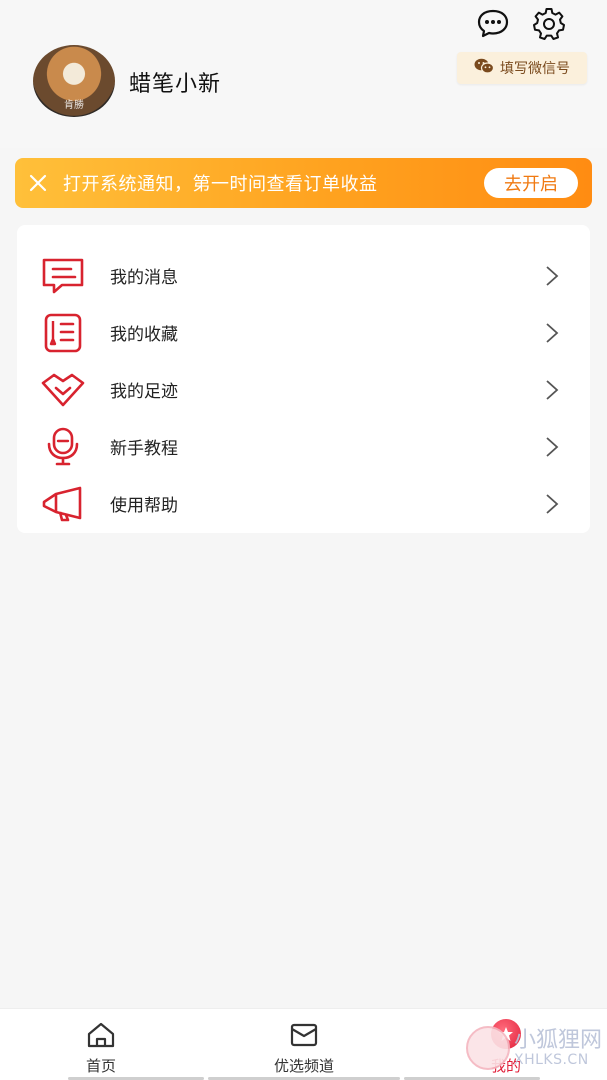 This screenshot has height=1080, width=607. What do you see at coordinates (63, 447) in the screenshot?
I see `tutorial-icon` at bounding box center [63, 447].